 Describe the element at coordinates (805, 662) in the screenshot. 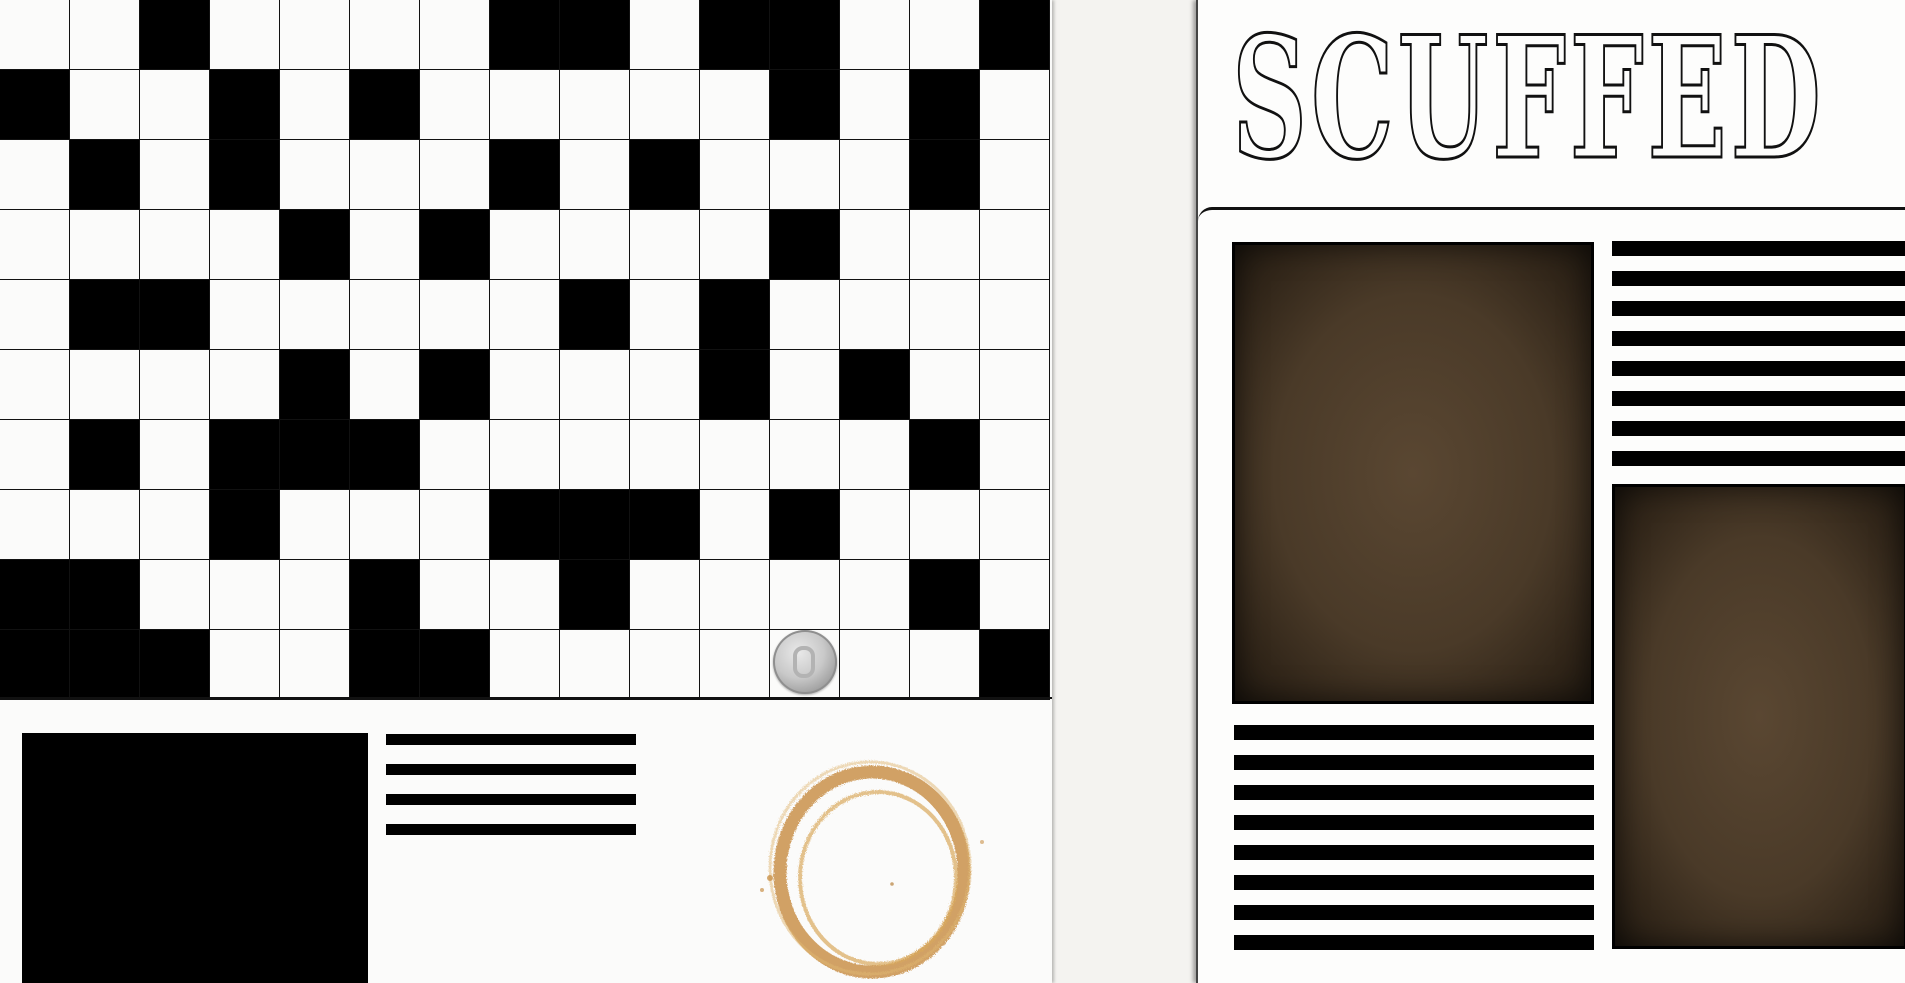

I see `silver-coin` at that location.